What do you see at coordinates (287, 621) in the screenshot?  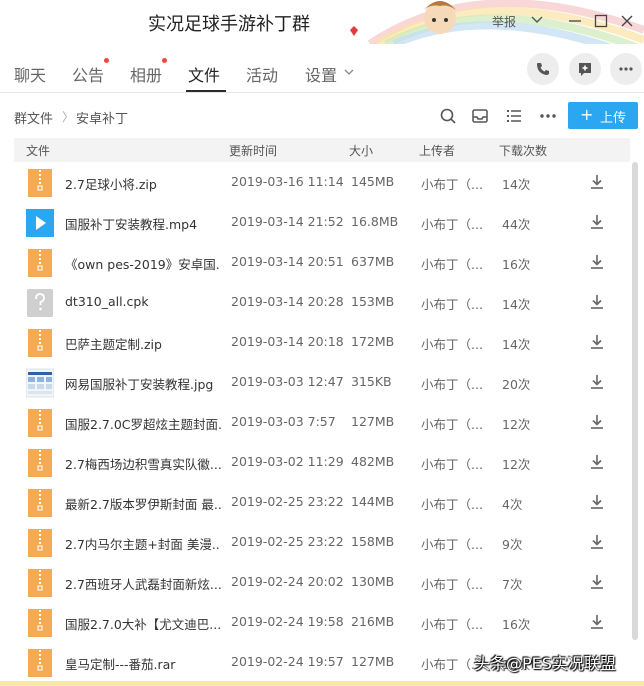 I see `file-date: 2019-02-24 19:58` at bounding box center [287, 621].